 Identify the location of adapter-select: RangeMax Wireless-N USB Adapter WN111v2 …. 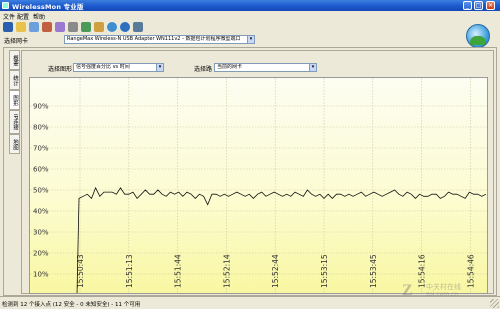
(159, 39).